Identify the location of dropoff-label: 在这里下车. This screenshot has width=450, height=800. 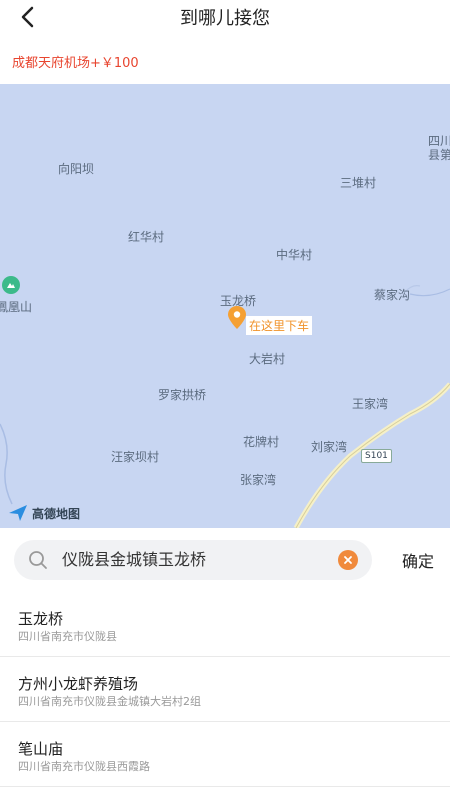
(279, 325).